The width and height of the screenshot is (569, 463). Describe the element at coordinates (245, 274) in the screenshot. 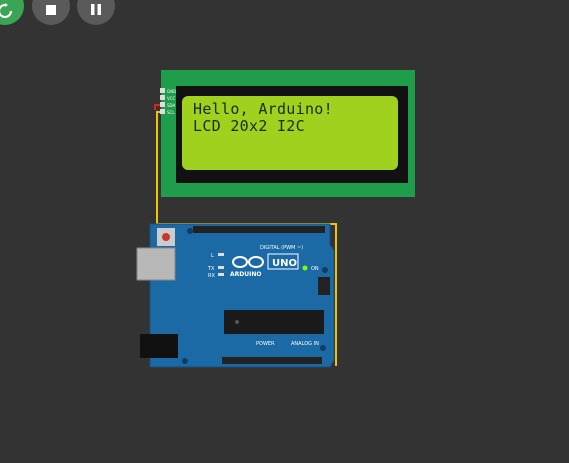

I see `brand-label: ARDUINO` at that location.